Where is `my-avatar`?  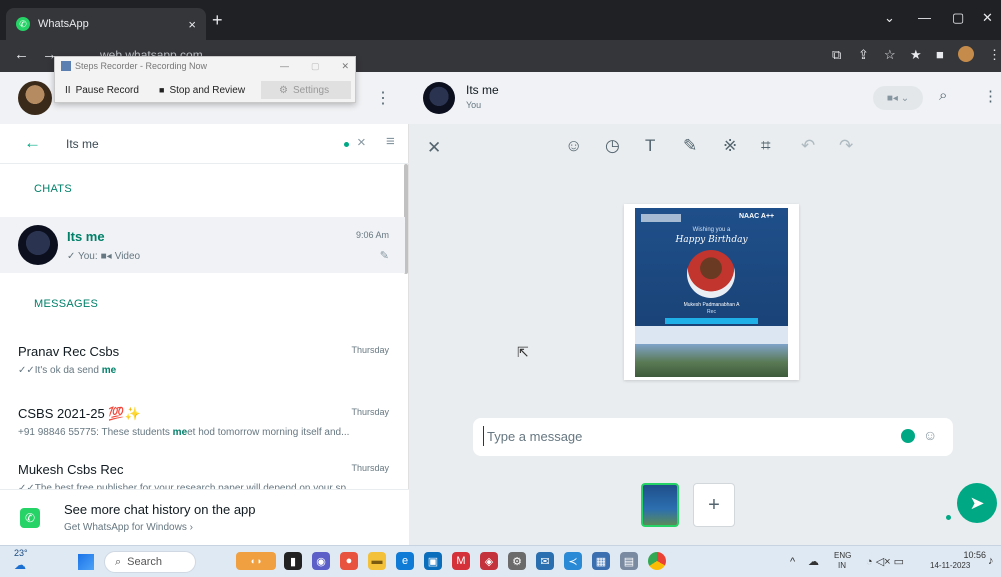 my-avatar is located at coordinates (35, 98).